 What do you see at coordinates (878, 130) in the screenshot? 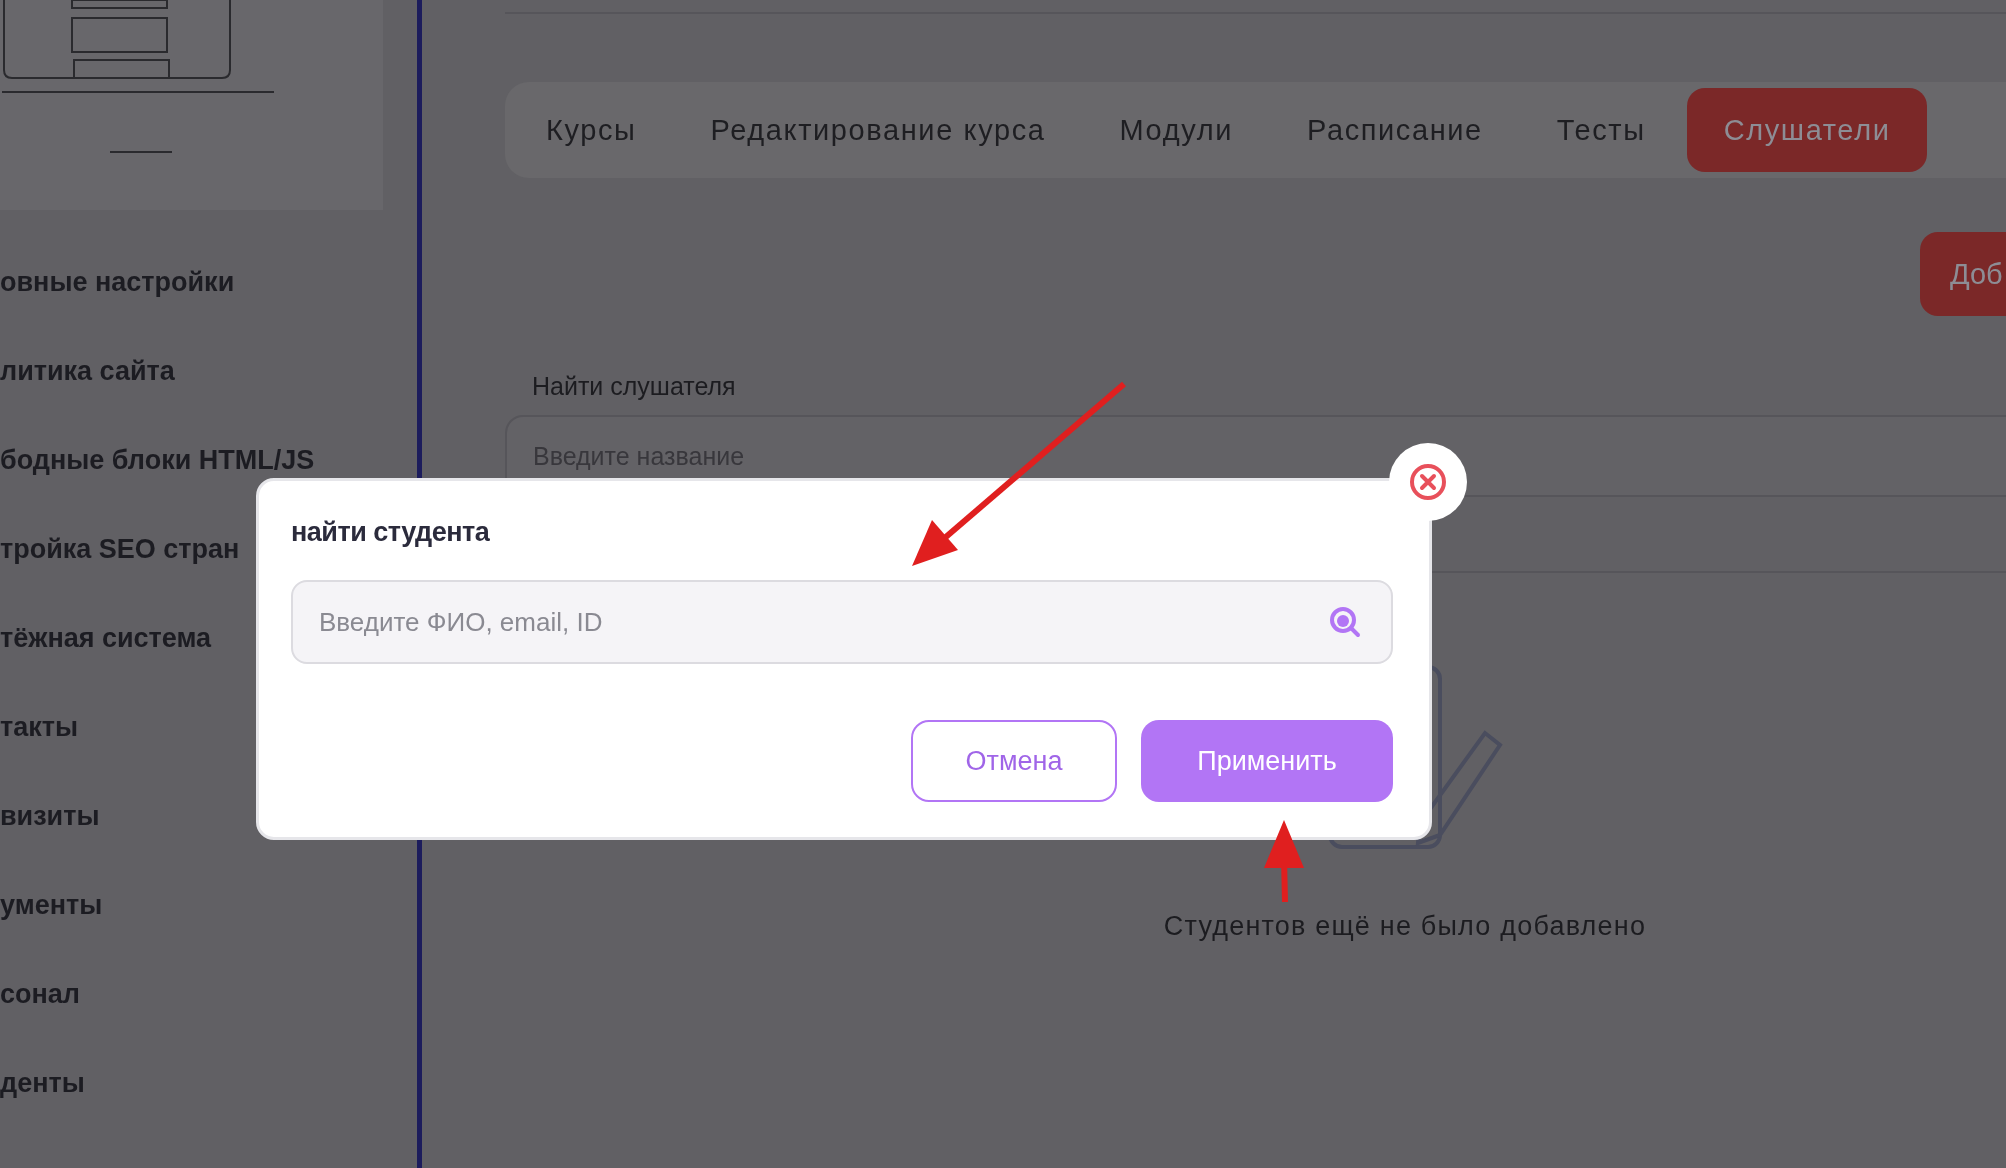
I see `tab: Редактирование курса` at bounding box center [878, 130].